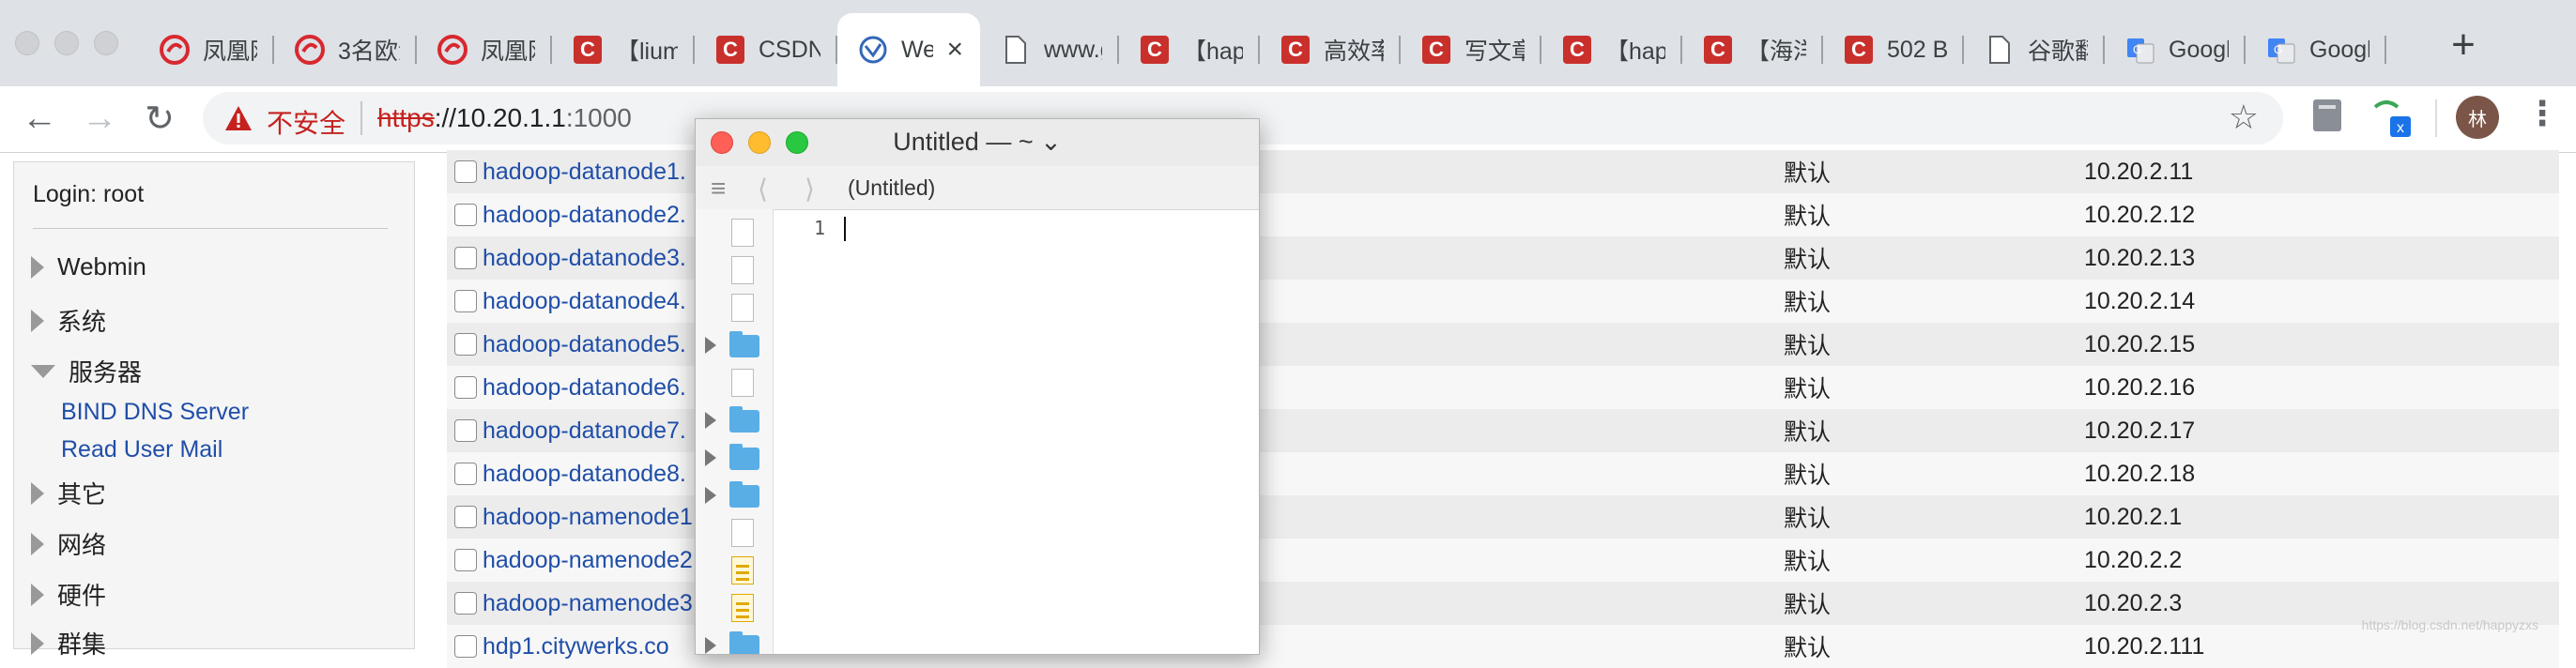 The image size is (2576, 668). What do you see at coordinates (585, 301) in the screenshot?
I see `host-link: hadoop-datanode4.` at bounding box center [585, 301].